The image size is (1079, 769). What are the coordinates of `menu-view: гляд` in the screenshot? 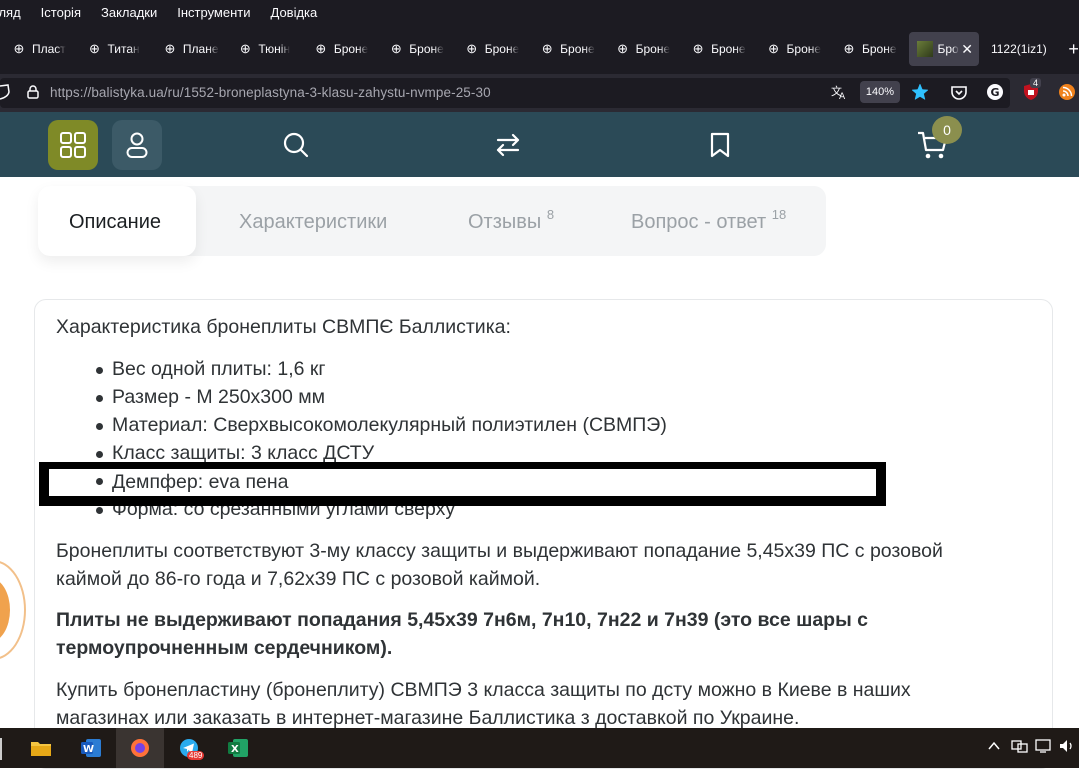 It's located at (15, 12).